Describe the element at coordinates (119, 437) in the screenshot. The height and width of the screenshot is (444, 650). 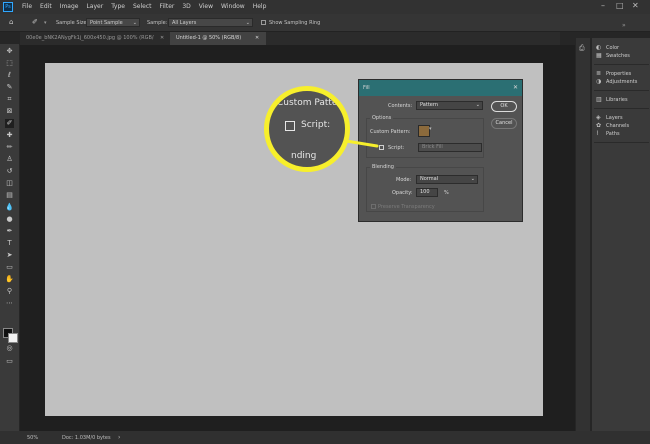
I see `status-menu-chevron-icon: ›` at that location.